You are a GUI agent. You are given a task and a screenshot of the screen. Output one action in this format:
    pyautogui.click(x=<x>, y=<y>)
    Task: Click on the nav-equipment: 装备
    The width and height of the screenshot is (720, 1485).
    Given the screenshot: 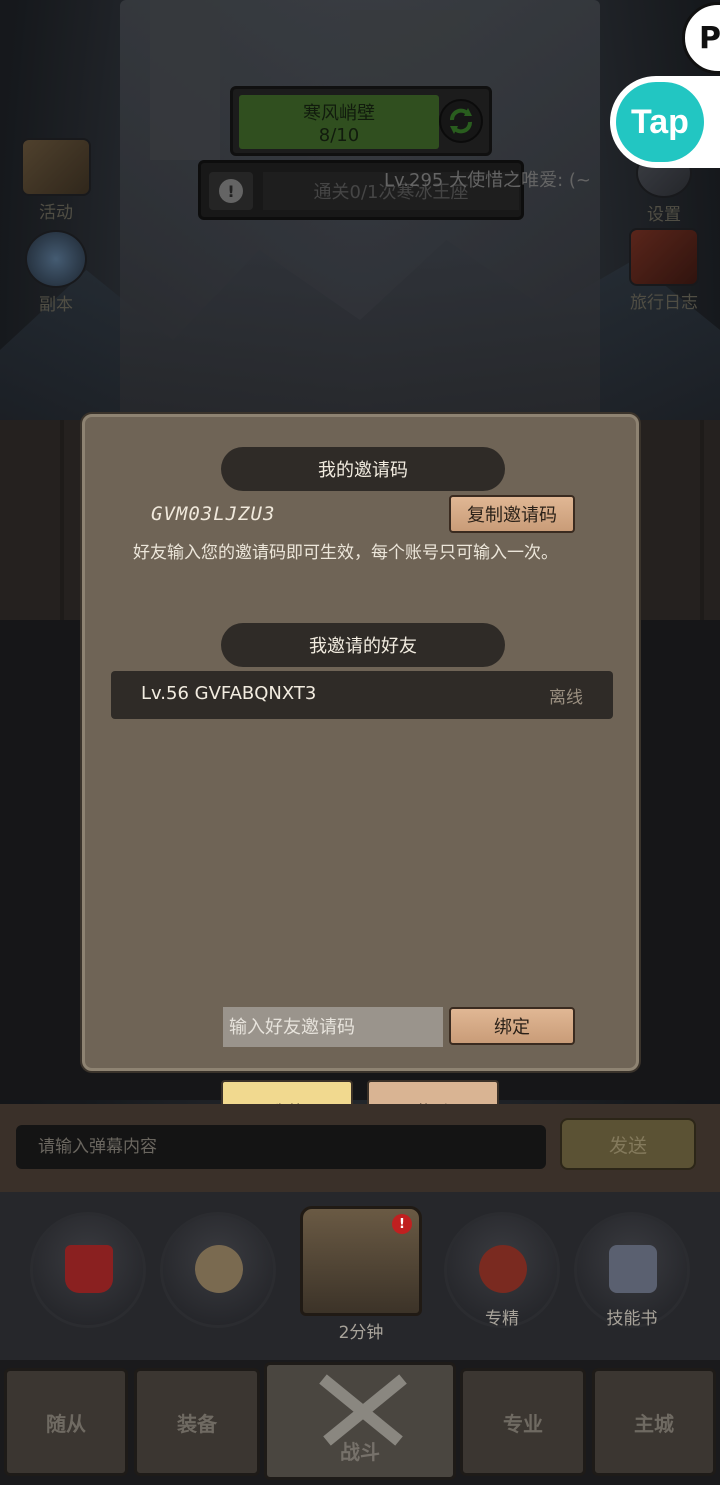 What is the action you would take?
    pyautogui.click(x=197, y=1422)
    